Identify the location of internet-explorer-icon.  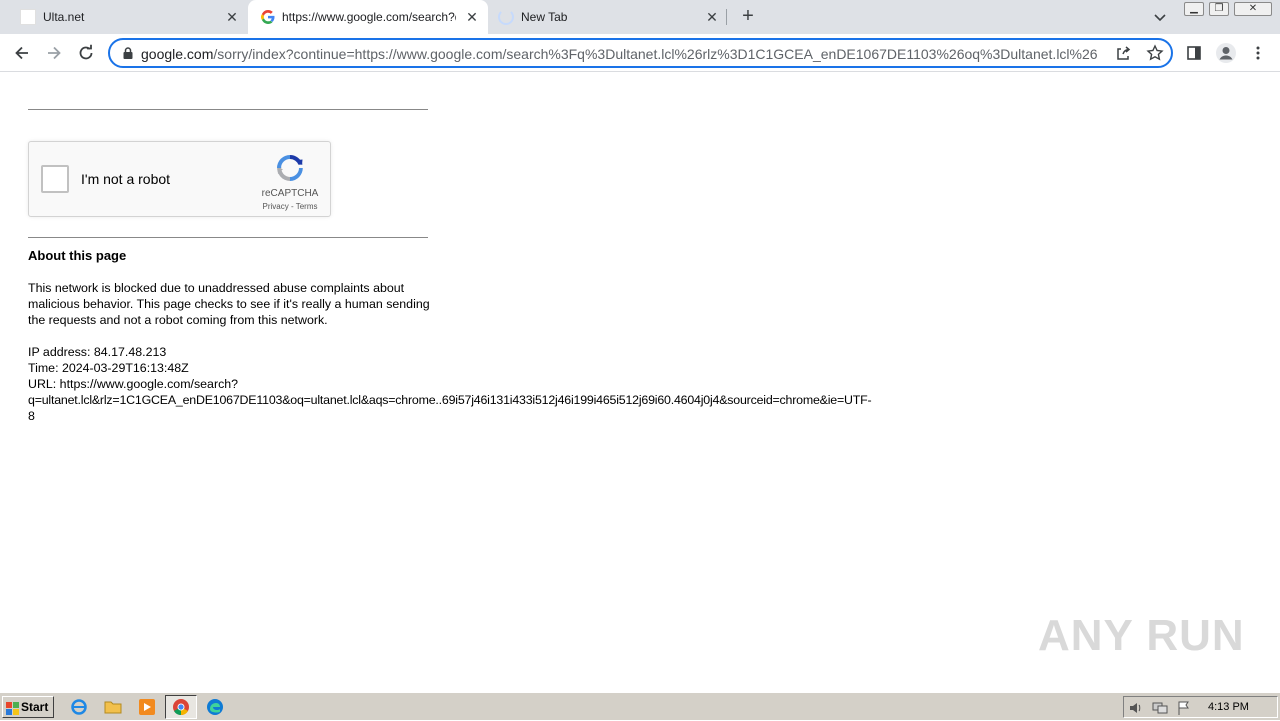
(79, 707).